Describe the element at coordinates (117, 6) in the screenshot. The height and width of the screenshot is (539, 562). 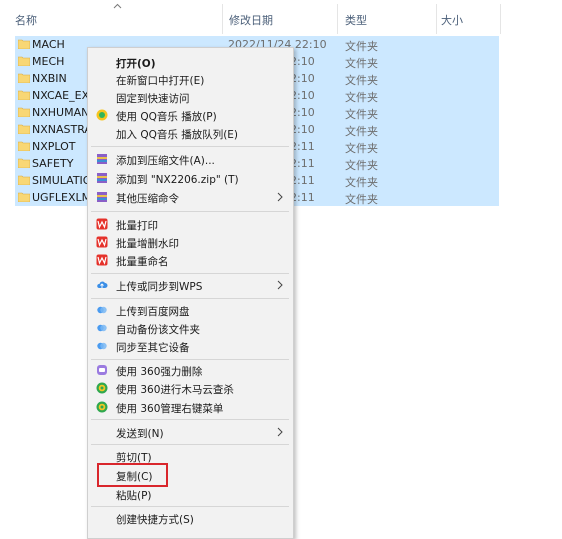
I see `sort-ascending-icon` at that location.